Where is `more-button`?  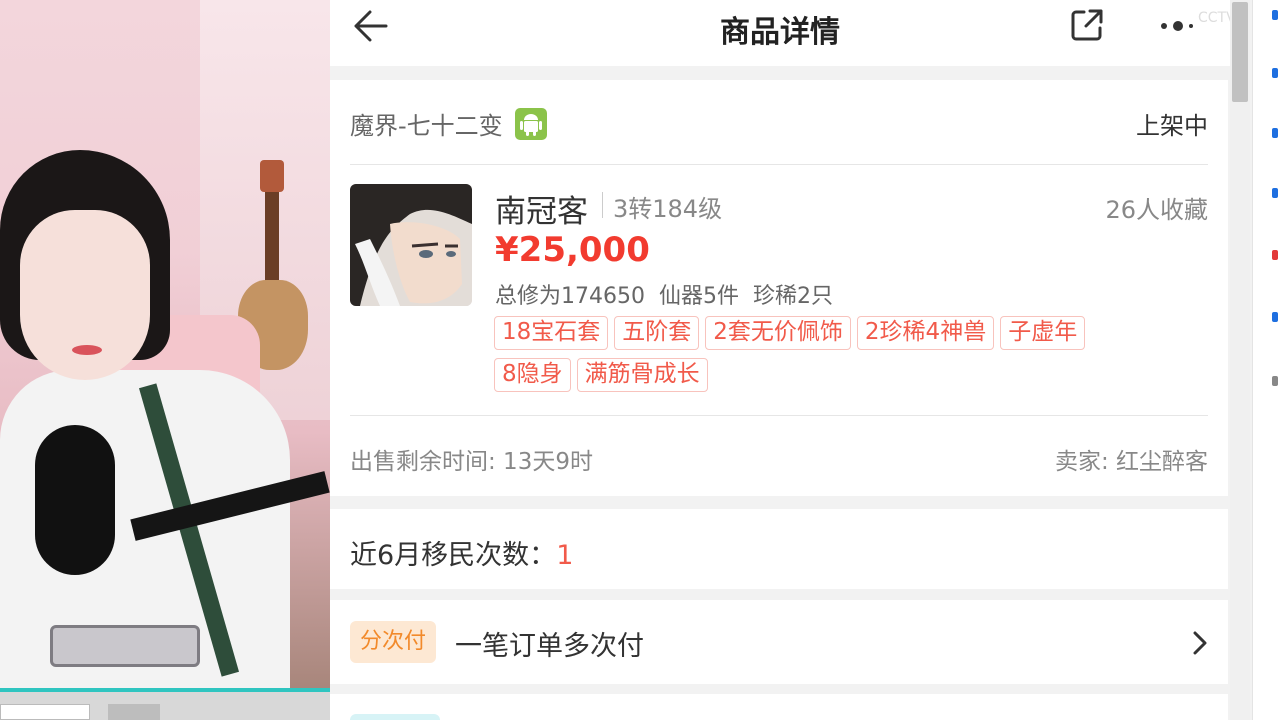
more-button is located at coordinates (1178, 25).